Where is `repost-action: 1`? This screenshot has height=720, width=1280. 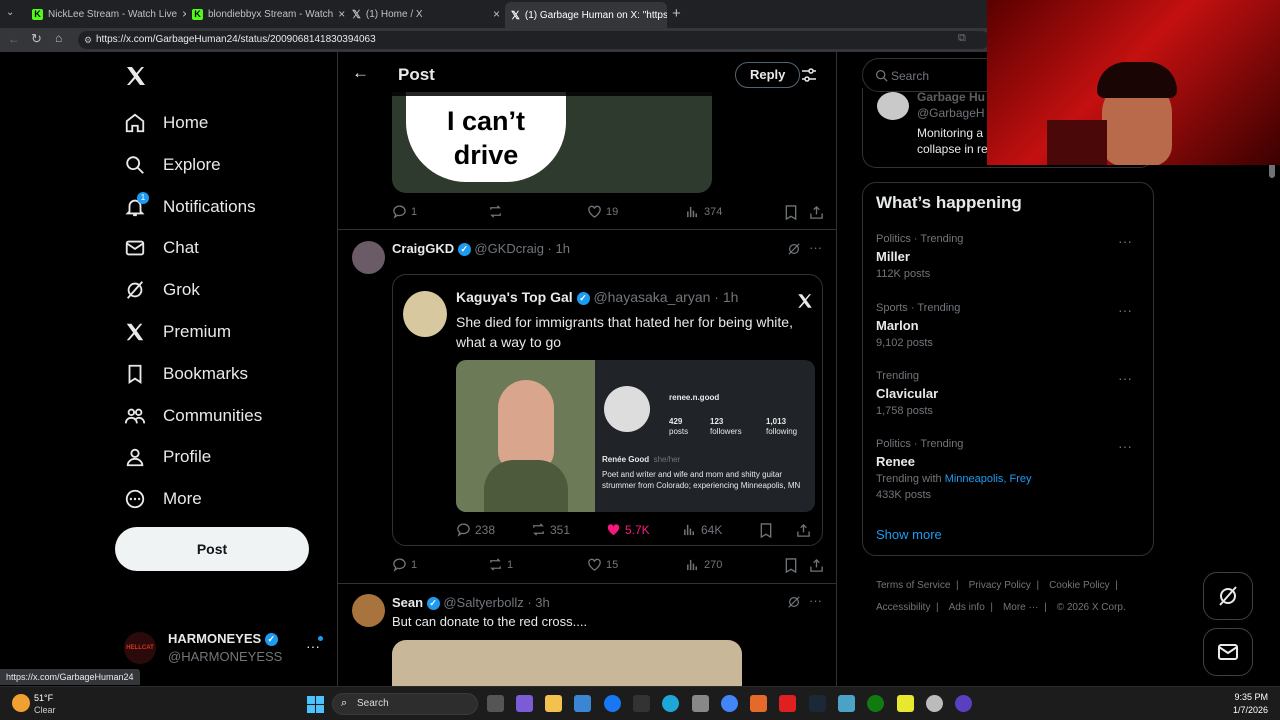 repost-action: 1 is located at coordinates (500, 564).